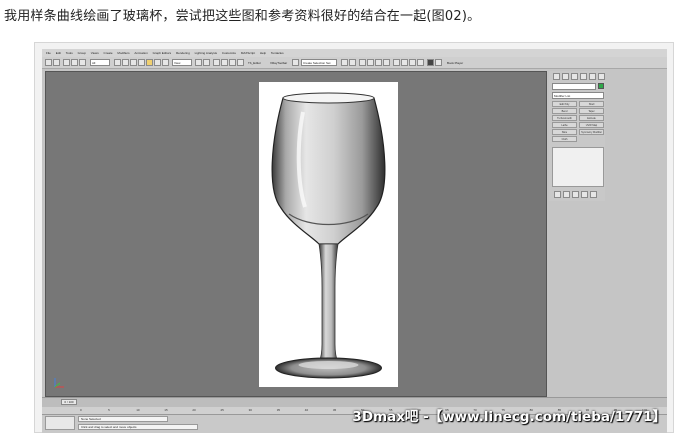 Image resolution: width=682 pixels, height=433 pixels. I want to click on material-editor-icon, so click(396, 62).